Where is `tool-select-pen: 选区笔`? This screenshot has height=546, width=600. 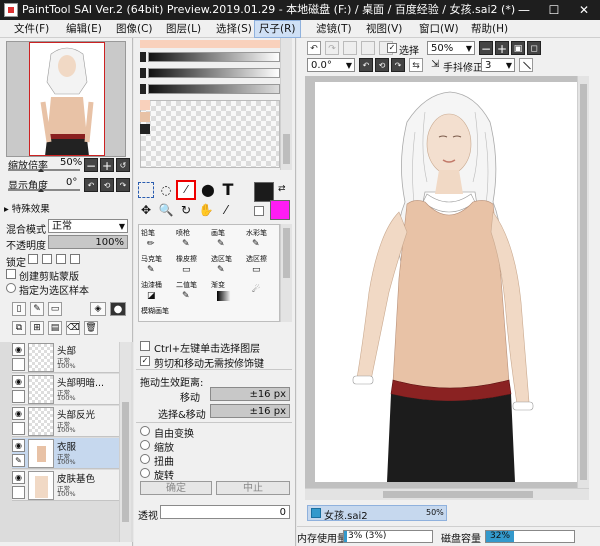
tool-select-pen: 选区笔 is located at coordinates (226, 259).